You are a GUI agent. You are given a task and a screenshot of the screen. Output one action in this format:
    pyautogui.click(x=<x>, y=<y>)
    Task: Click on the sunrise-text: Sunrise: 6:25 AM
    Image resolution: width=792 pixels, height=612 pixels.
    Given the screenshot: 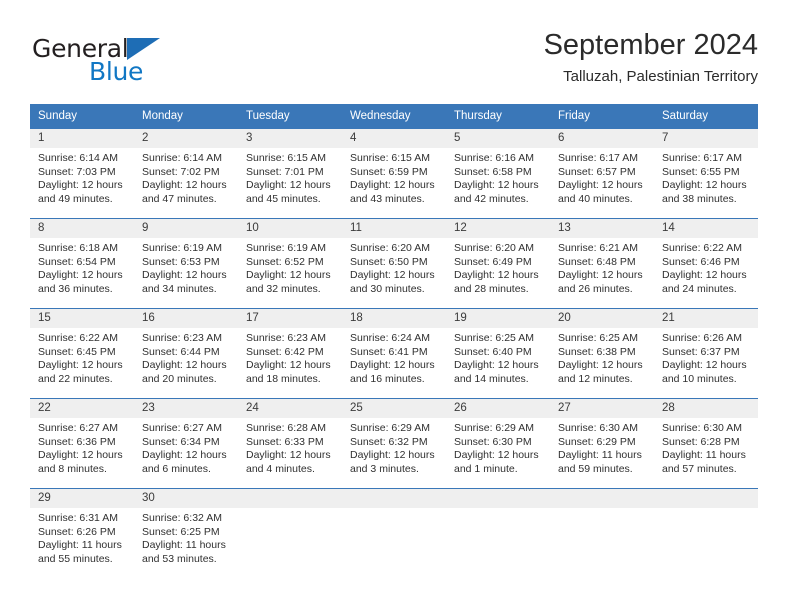 What is the action you would take?
    pyautogui.click(x=494, y=338)
    